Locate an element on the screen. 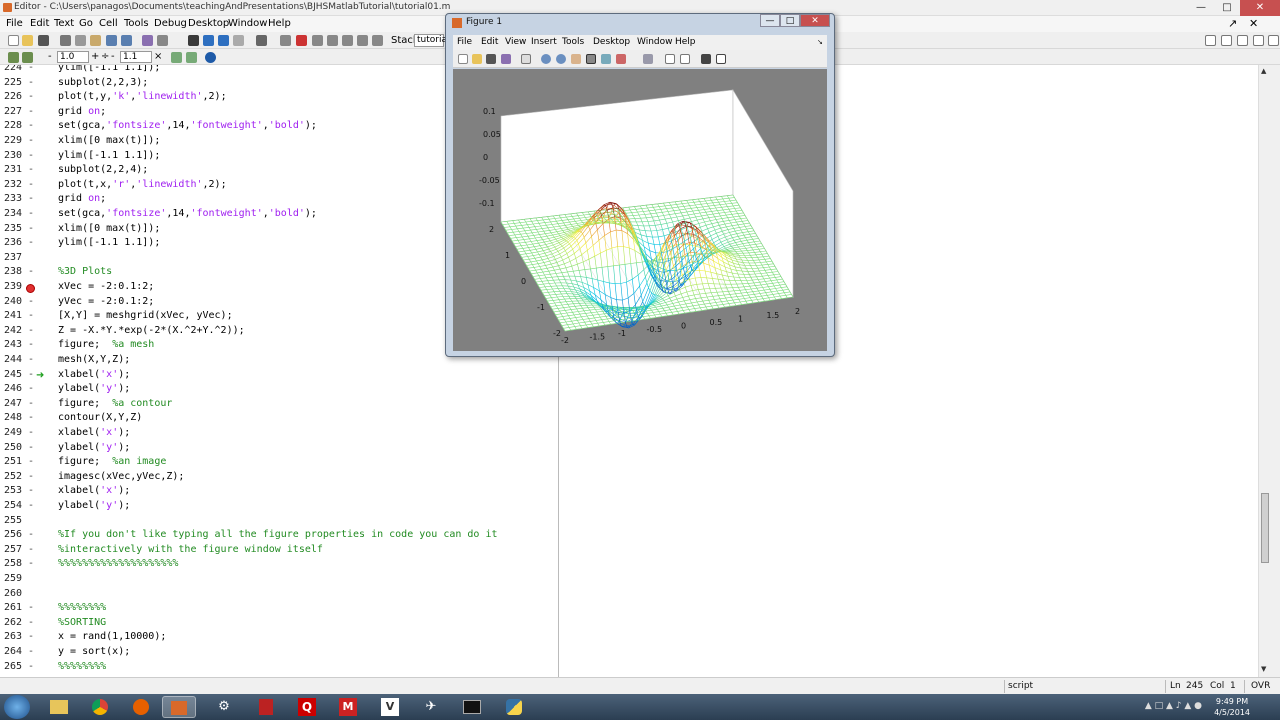 This screenshot has width=1280, height=720. figure-menu-edit: Edit is located at coordinates (489, 42).